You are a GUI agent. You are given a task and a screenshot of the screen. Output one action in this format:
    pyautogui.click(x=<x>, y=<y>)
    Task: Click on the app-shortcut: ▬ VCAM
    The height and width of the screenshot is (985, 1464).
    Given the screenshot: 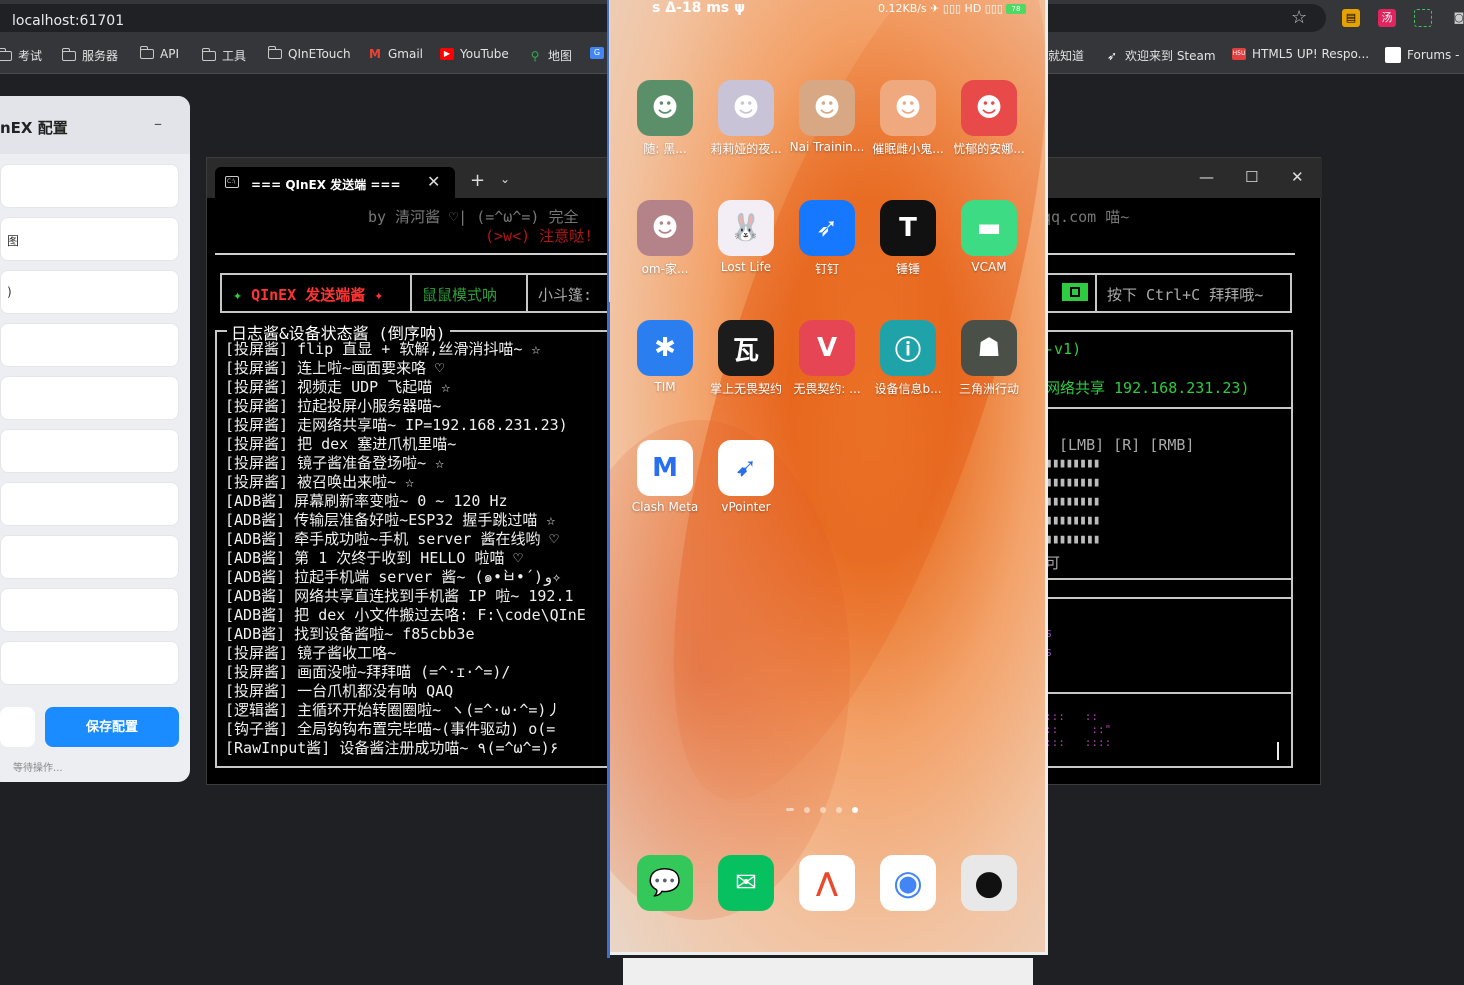 What is the action you would take?
    pyautogui.click(x=989, y=237)
    